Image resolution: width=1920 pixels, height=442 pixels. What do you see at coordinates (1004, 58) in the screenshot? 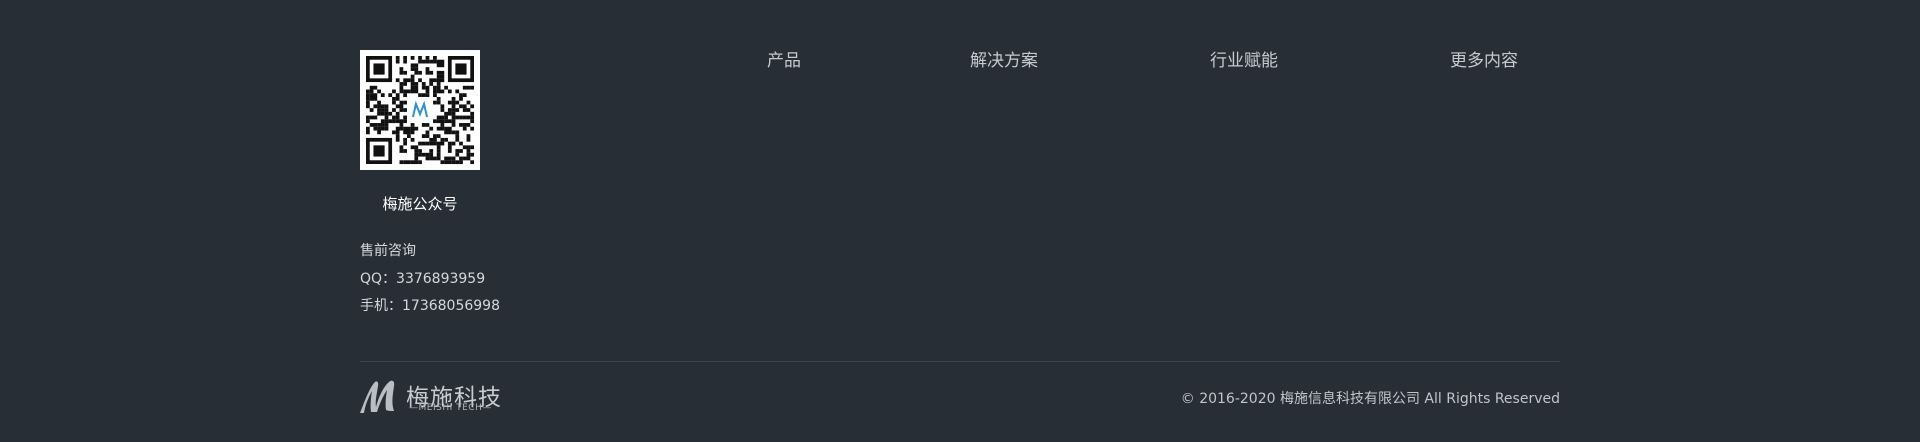
I see `nav-solutions: 解决方案` at bounding box center [1004, 58].